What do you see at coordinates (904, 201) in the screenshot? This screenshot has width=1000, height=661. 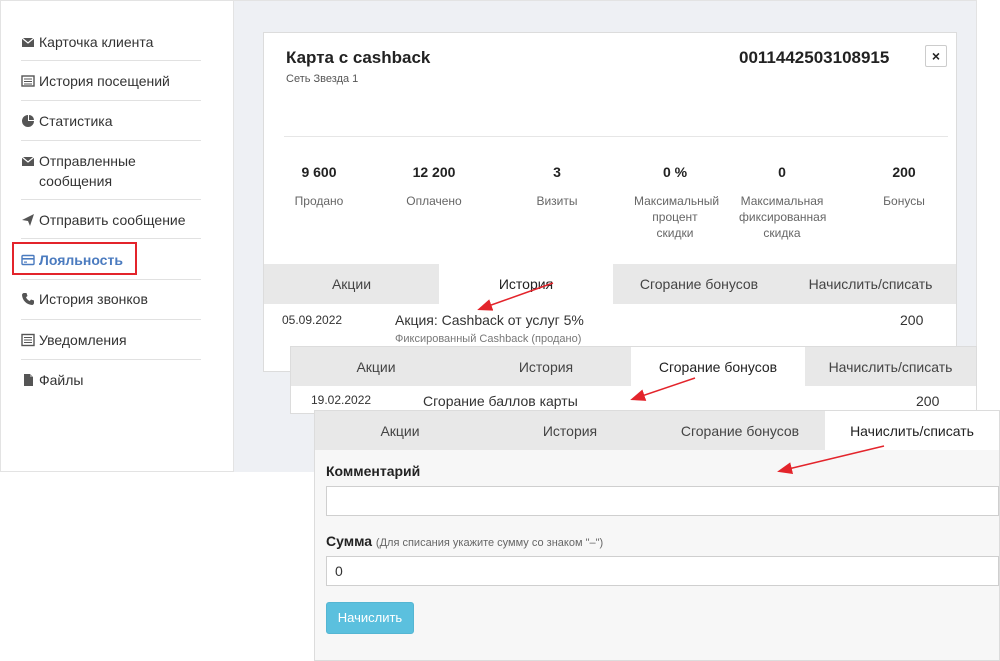 I see `stat-label: Бонусы` at bounding box center [904, 201].